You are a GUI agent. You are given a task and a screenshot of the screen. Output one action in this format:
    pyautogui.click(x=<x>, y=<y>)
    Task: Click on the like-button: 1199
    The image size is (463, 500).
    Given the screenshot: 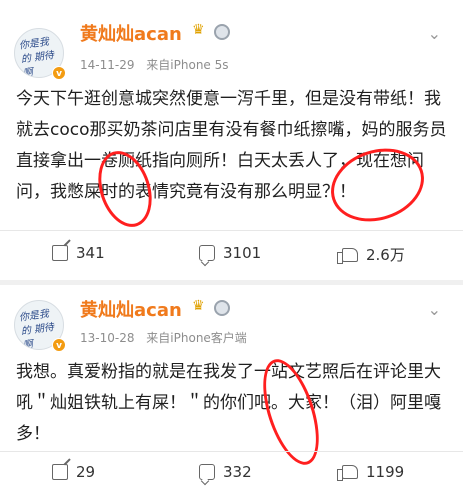 What is the action you would take?
    pyautogui.click(x=371, y=472)
    